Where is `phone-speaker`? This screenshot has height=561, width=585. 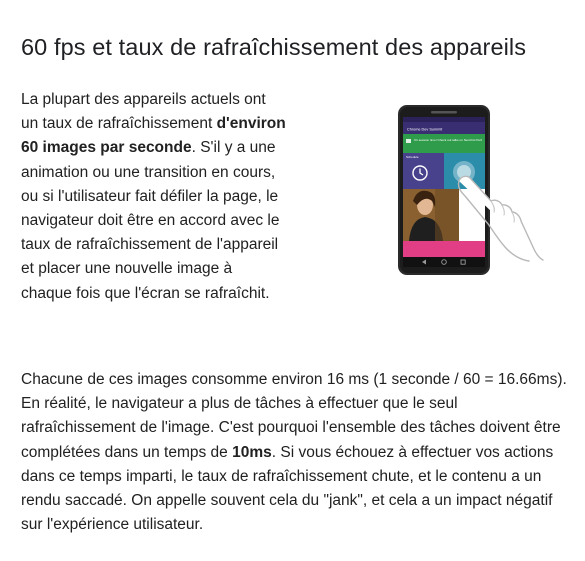
phone-speaker is located at coordinates (444, 112).